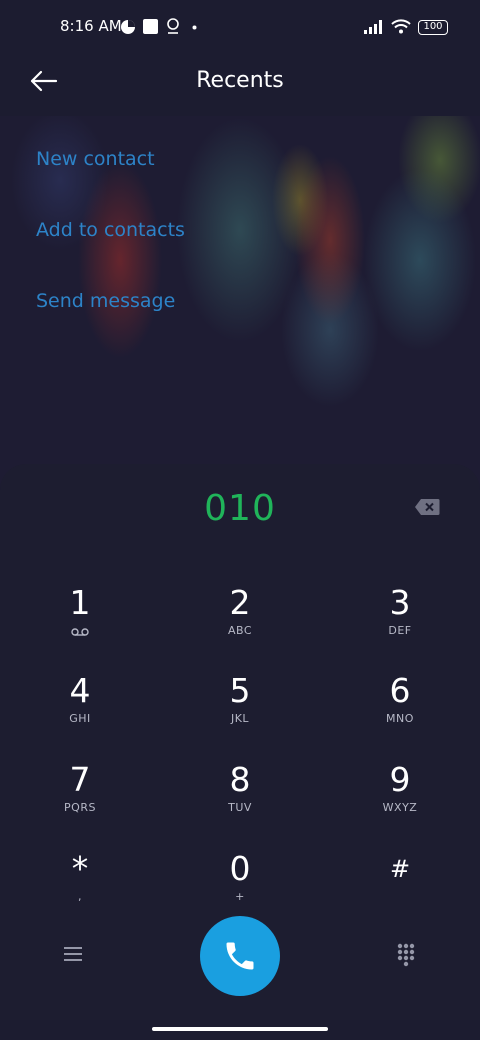  What do you see at coordinates (400, 779) in the screenshot?
I see `key-digit: 9` at bounding box center [400, 779].